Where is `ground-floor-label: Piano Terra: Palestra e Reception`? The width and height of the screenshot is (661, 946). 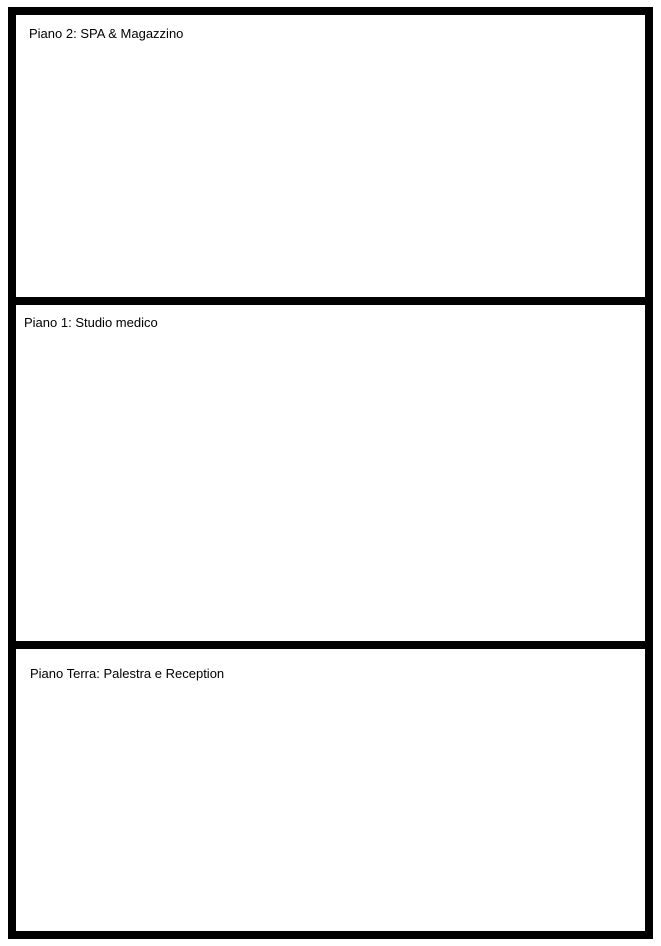 ground-floor-label: Piano Terra: Palestra e Reception is located at coordinates (127, 673).